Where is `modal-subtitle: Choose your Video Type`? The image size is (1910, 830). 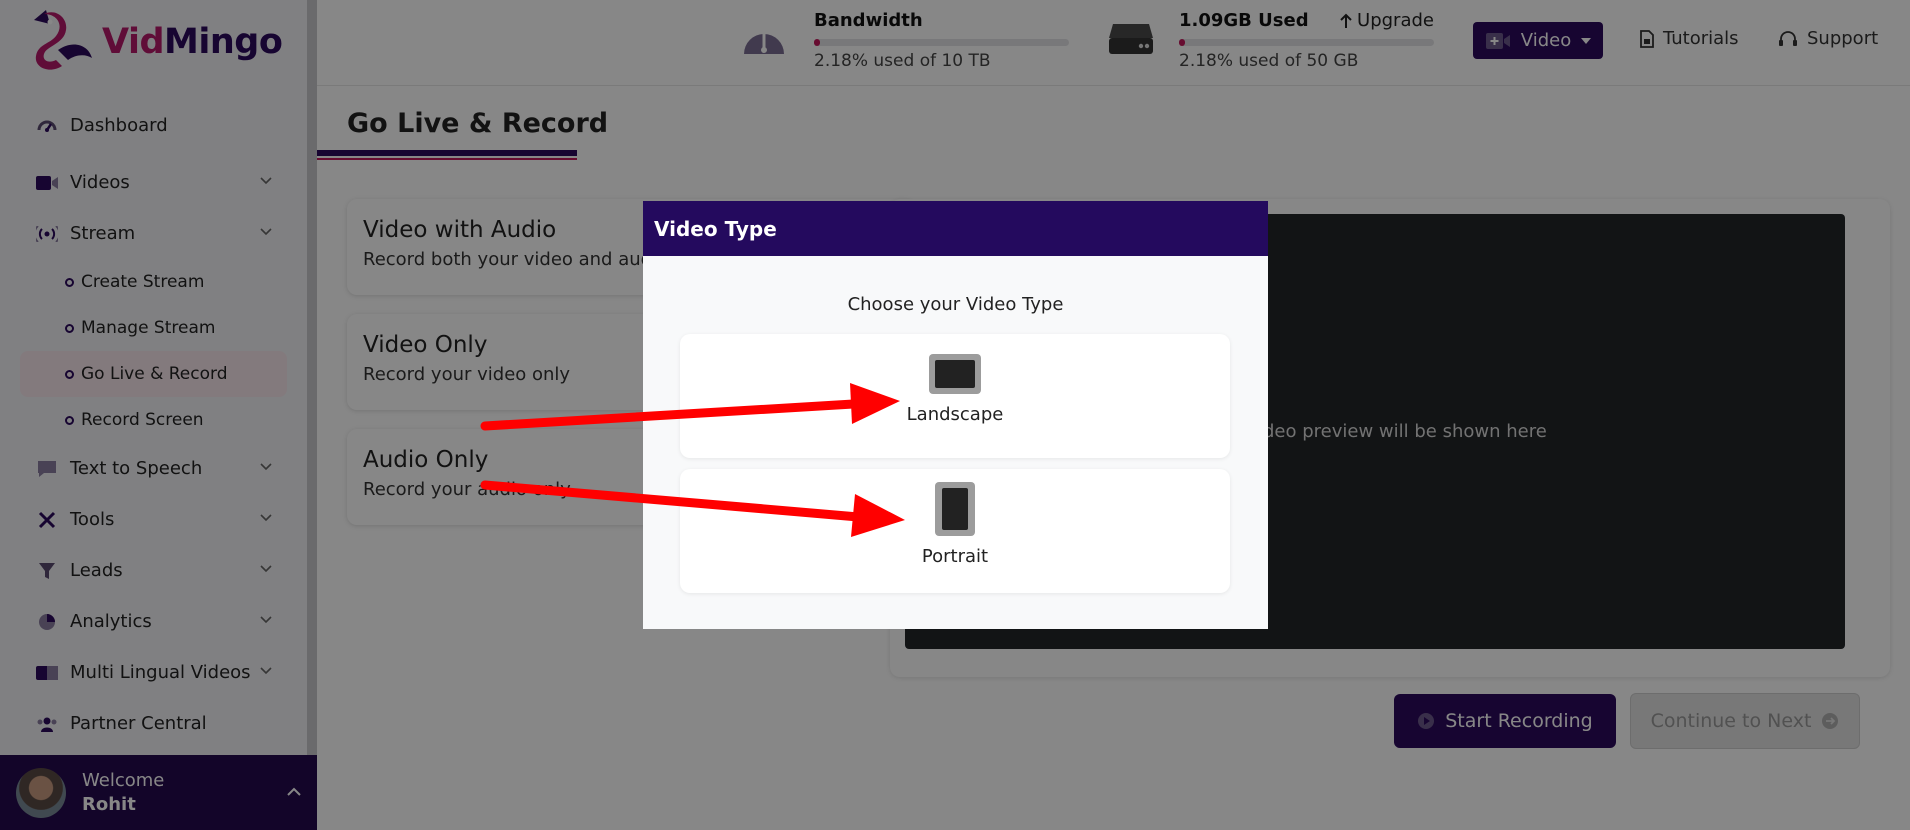 modal-subtitle: Choose your Video Type is located at coordinates (955, 304).